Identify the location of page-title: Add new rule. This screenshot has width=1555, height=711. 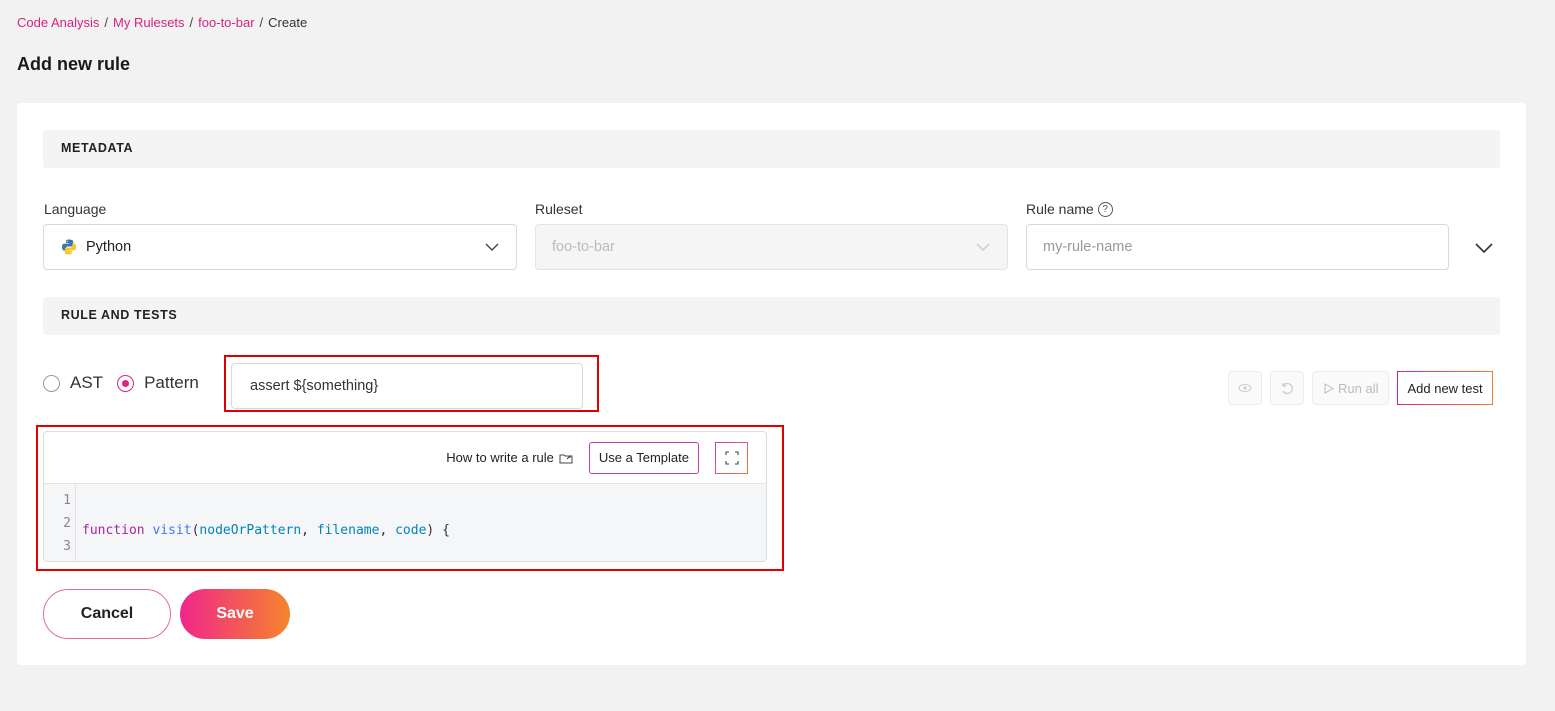
(74, 64).